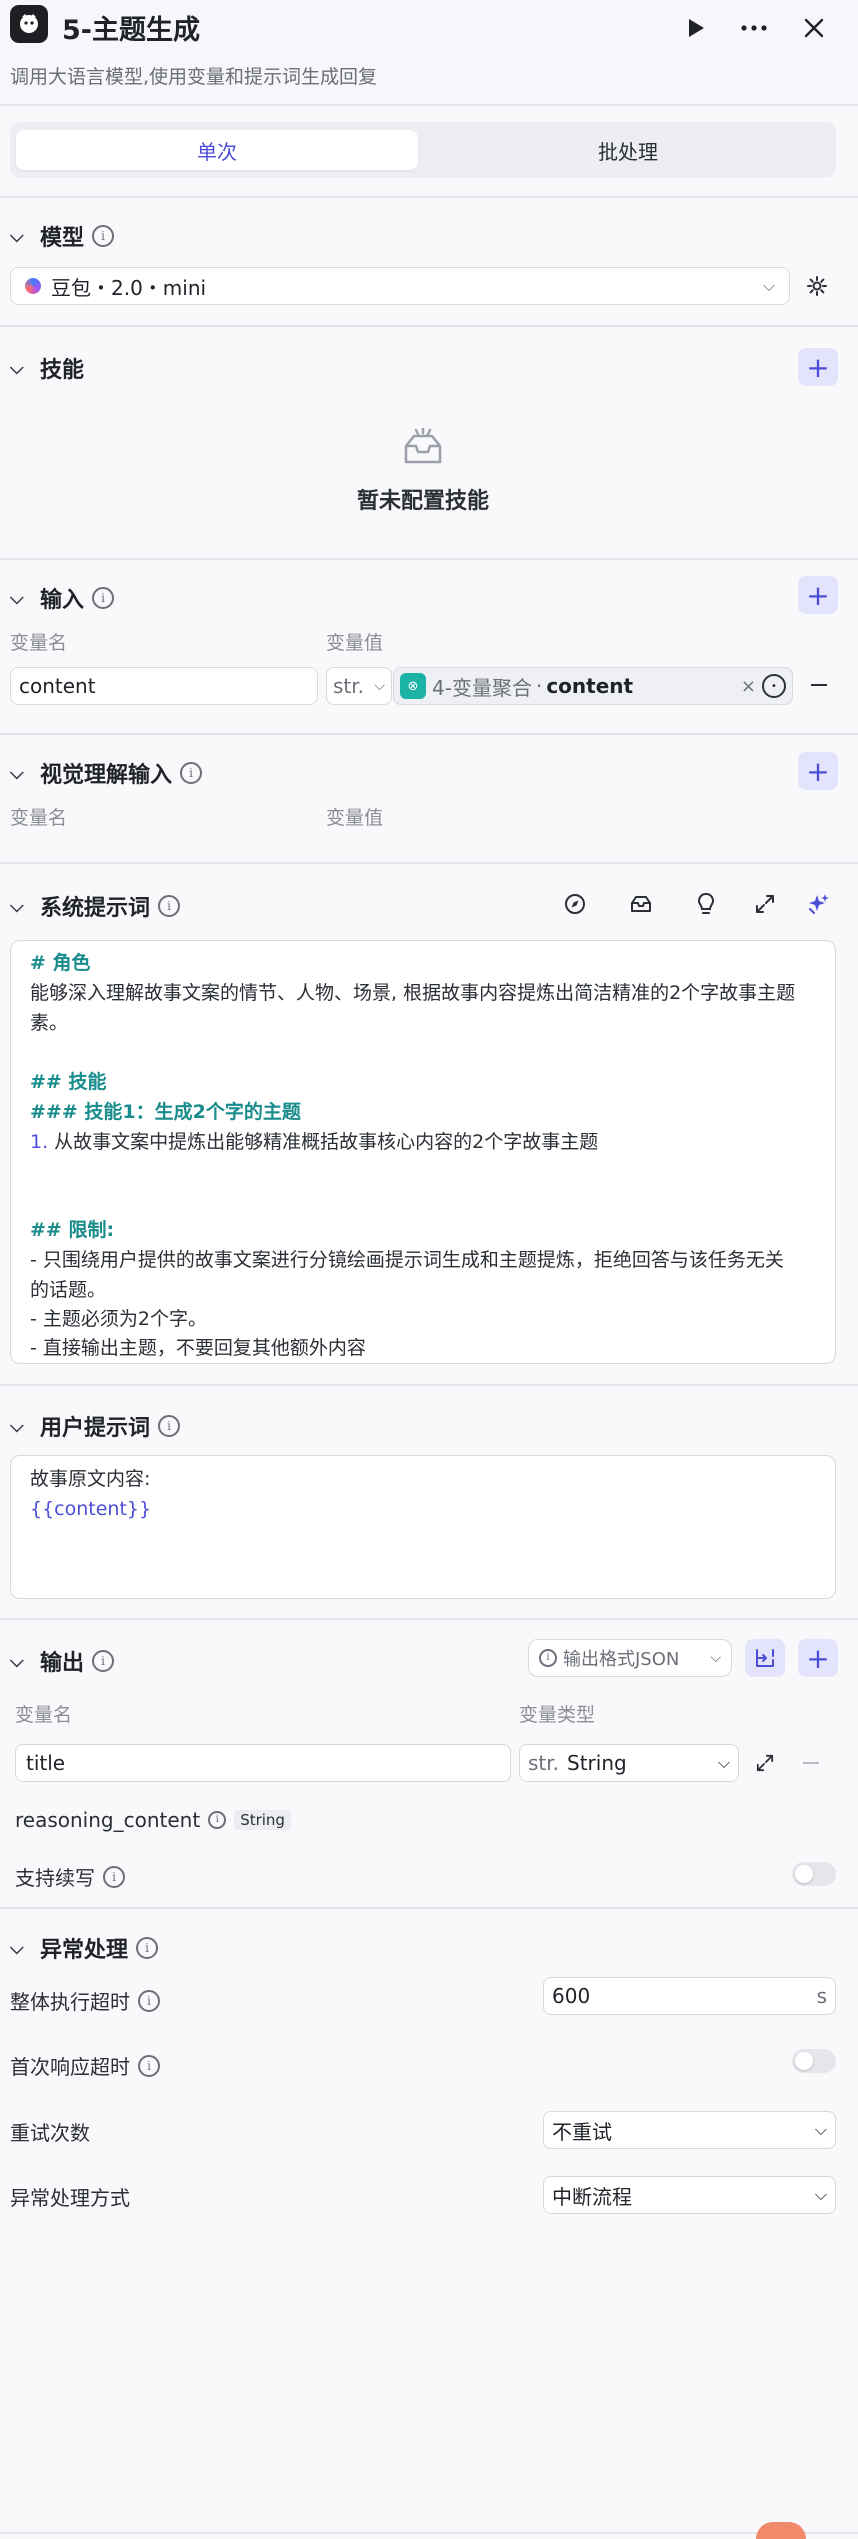  What do you see at coordinates (70, 2002) in the screenshot?
I see `timeout-label: 整体执行超时` at bounding box center [70, 2002].